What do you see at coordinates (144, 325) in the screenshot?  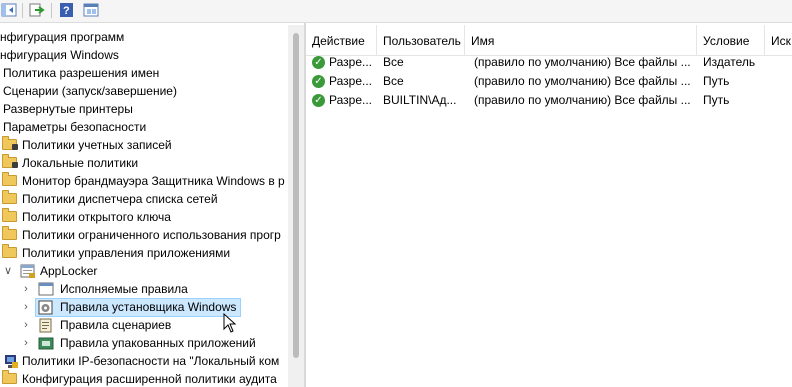 I see `tree-item-script-rules: › Правила сценариев` at bounding box center [144, 325].